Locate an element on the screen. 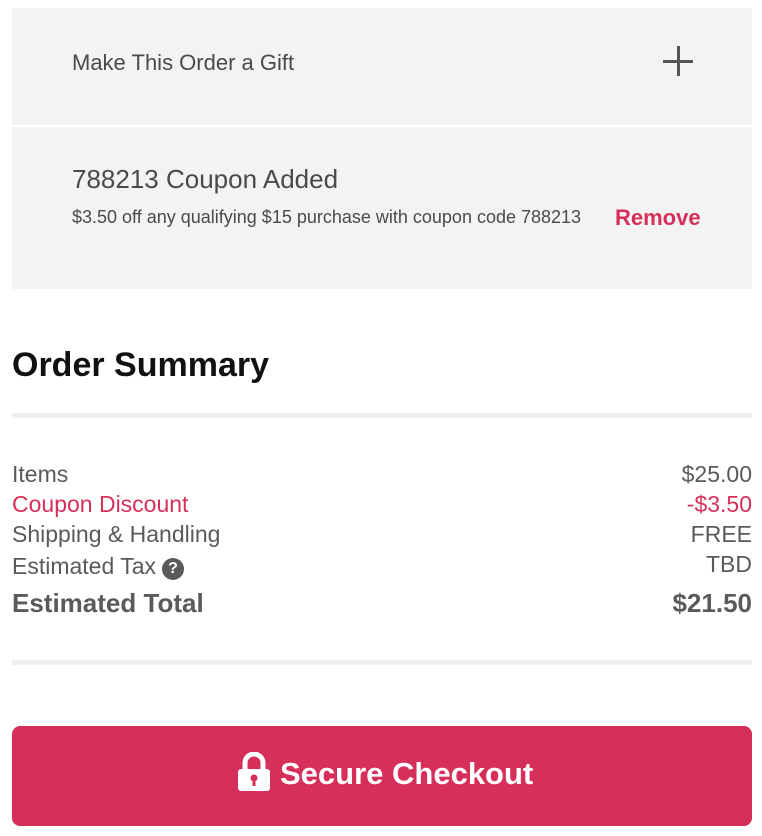 The width and height of the screenshot is (762, 836). tax-label: Estimated Tax is located at coordinates (84, 566).